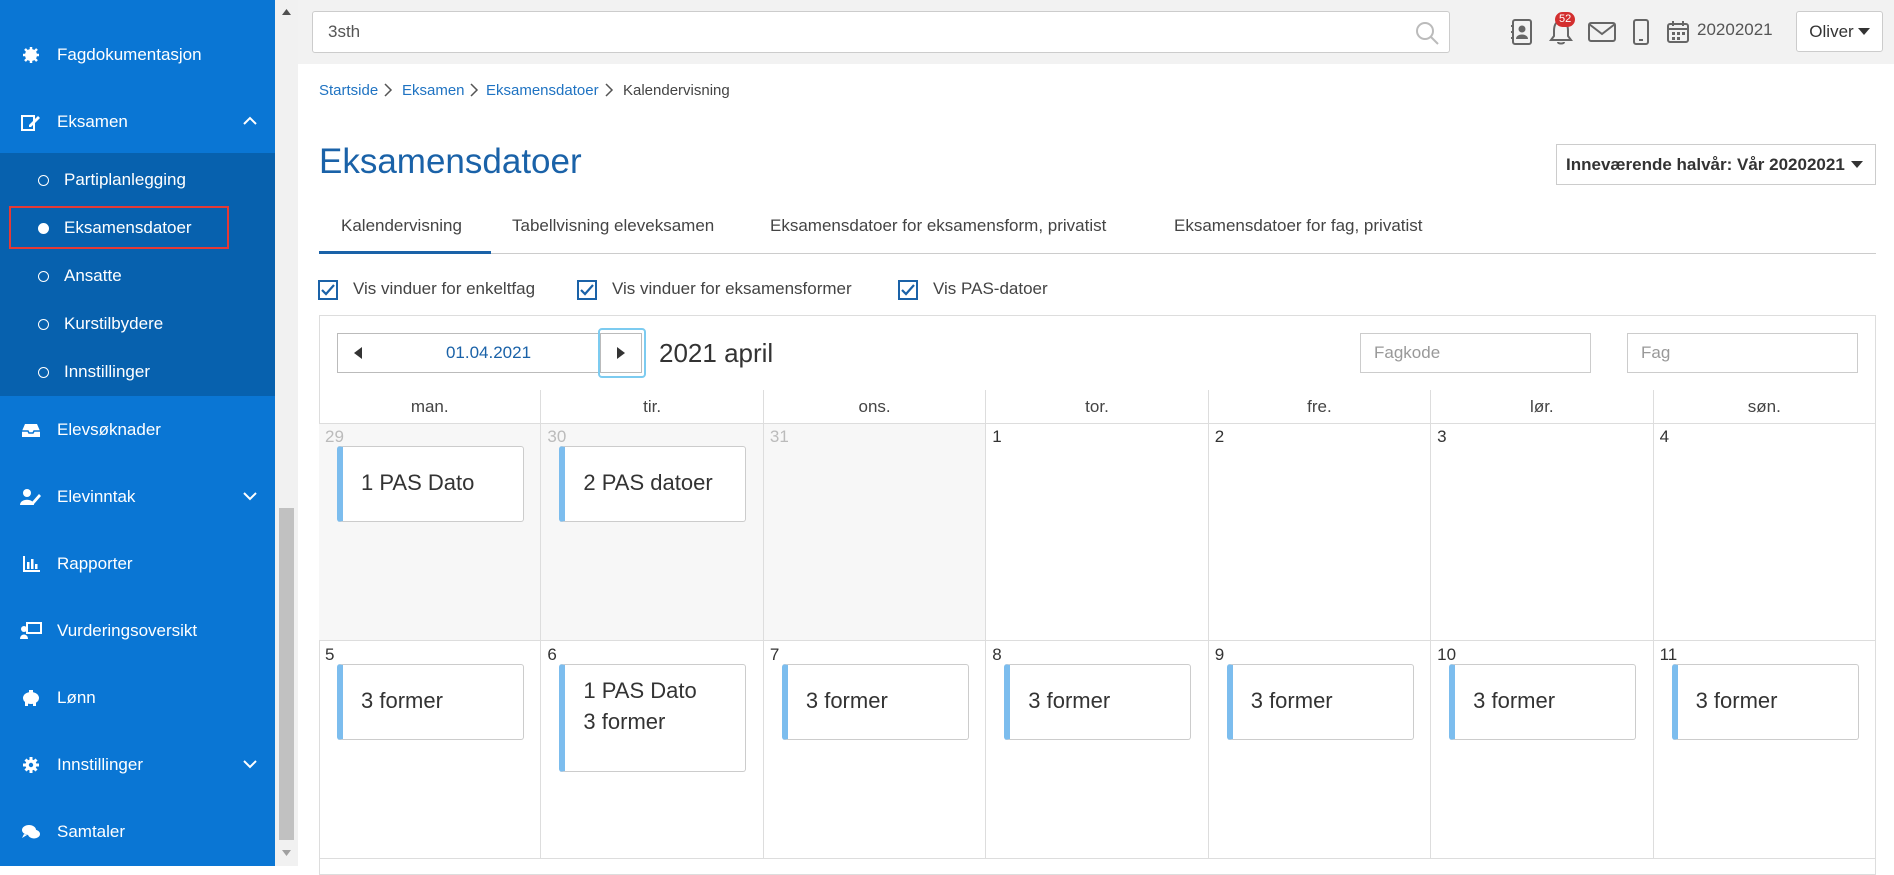 This screenshot has height=875, width=1894. What do you see at coordinates (401, 226) in the screenshot?
I see `tab-kalendervisning: Kalendervisning` at bounding box center [401, 226].